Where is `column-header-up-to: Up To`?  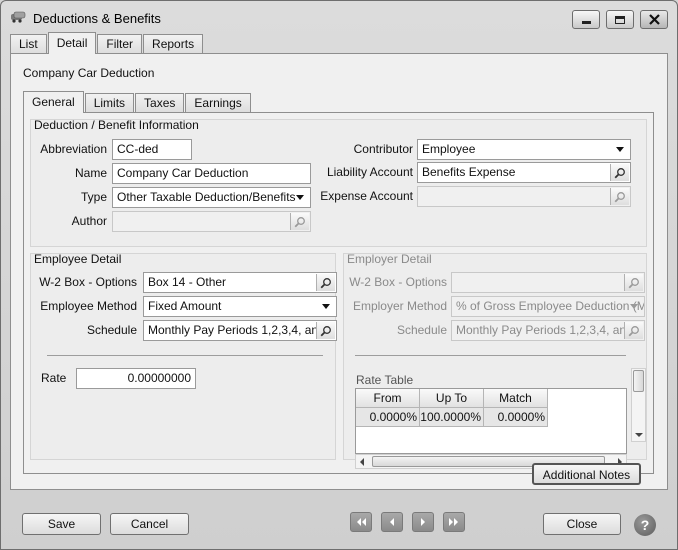
column-header-up-to: Up To is located at coordinates (452, 398).